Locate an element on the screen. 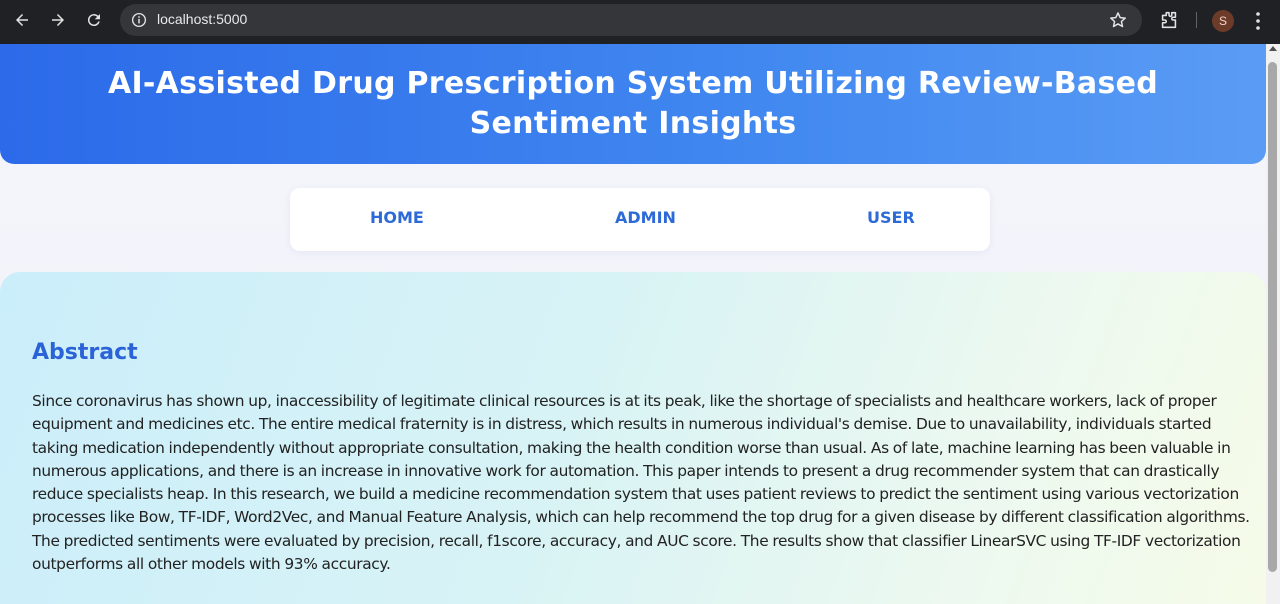  info-icon is located at coordinates (139, 20).